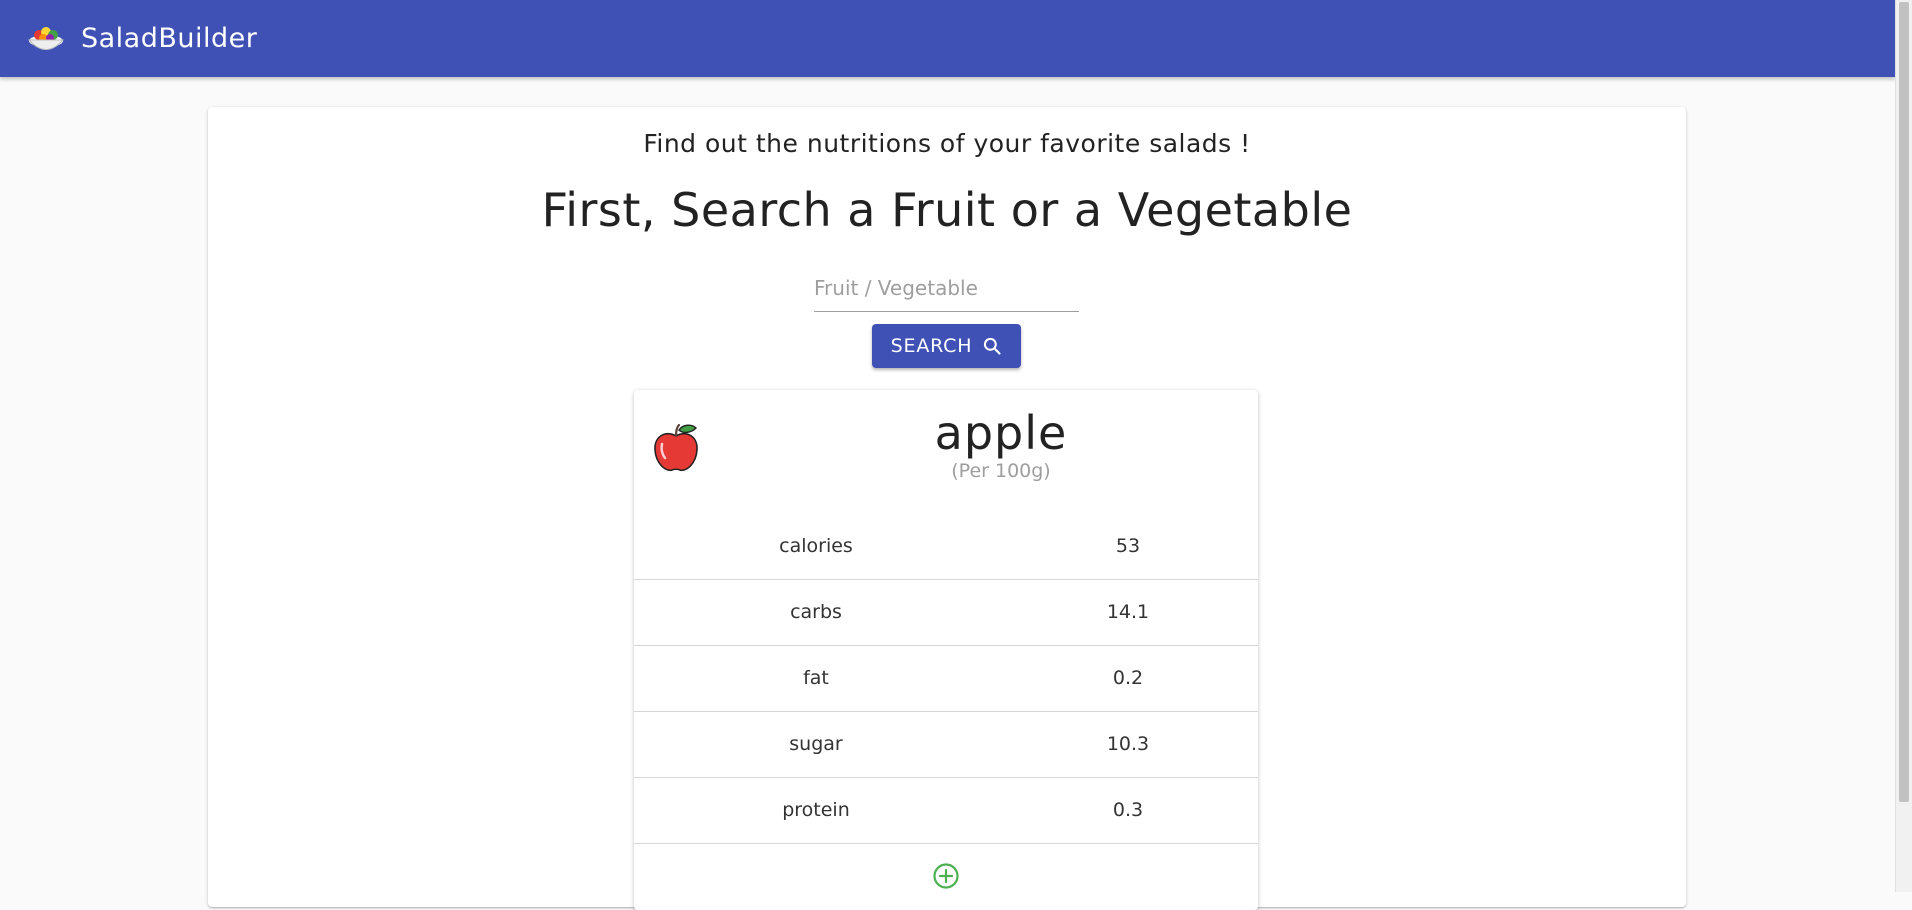 Image resolution: width=1912 pixels, height=910 pixels. I want to click on table-row: sugar 10.3, so click(946, 744).